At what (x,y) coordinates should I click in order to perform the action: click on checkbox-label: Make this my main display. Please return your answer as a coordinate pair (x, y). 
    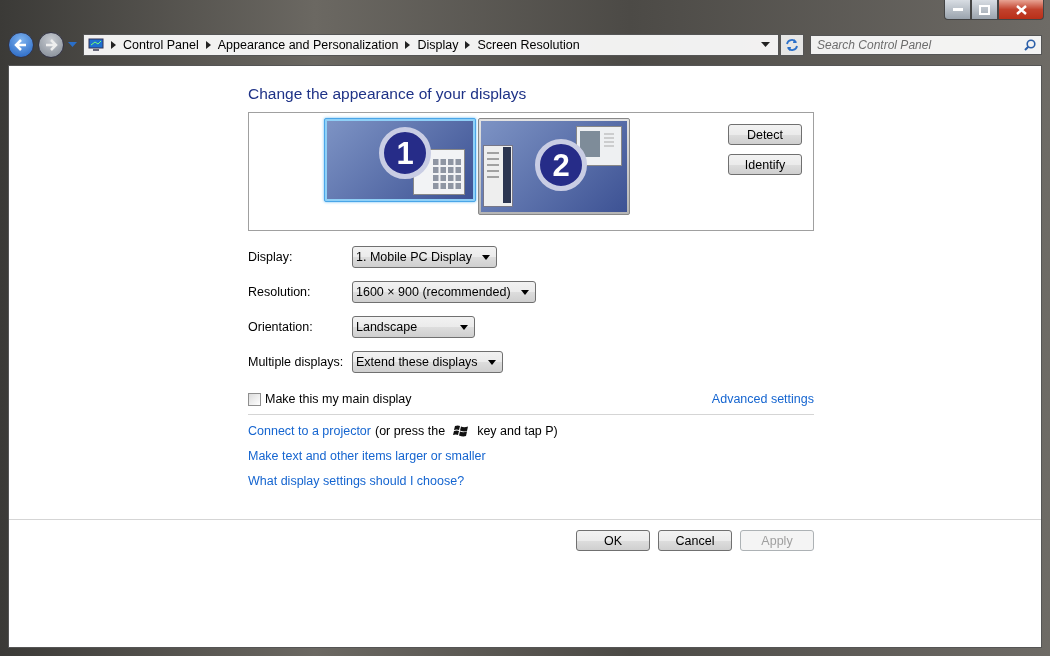
    Looking at the image, I should click on (338, 399).